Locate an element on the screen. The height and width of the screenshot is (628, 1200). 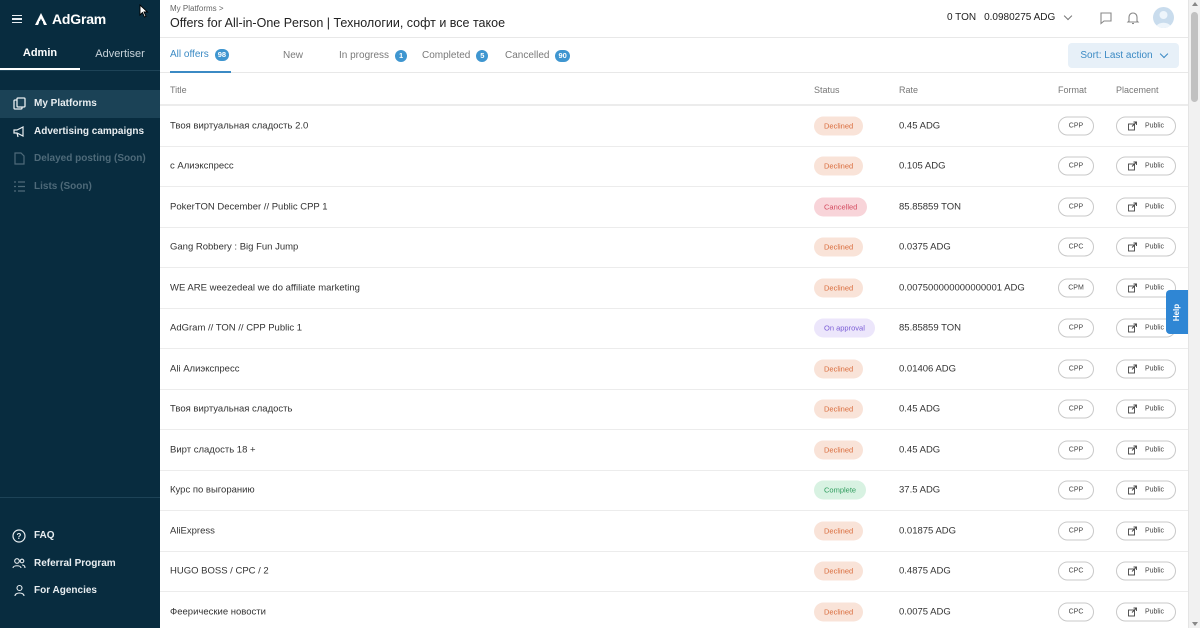
column-title: Title is located at coordinates (178, 90).